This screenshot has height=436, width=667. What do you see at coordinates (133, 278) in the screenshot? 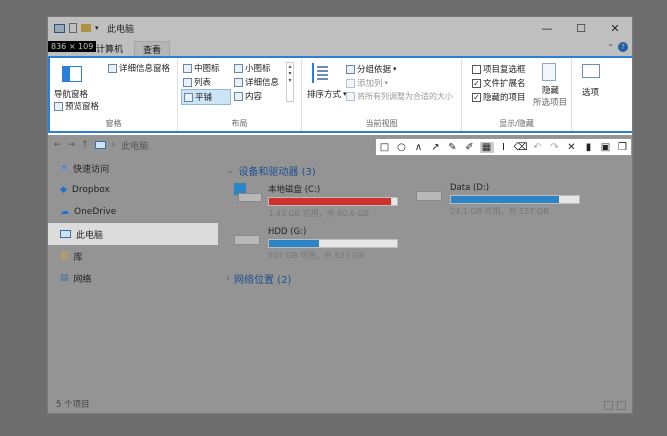
I see `nav-item-network: ▤ 网络` at bounding box center [133, 278].